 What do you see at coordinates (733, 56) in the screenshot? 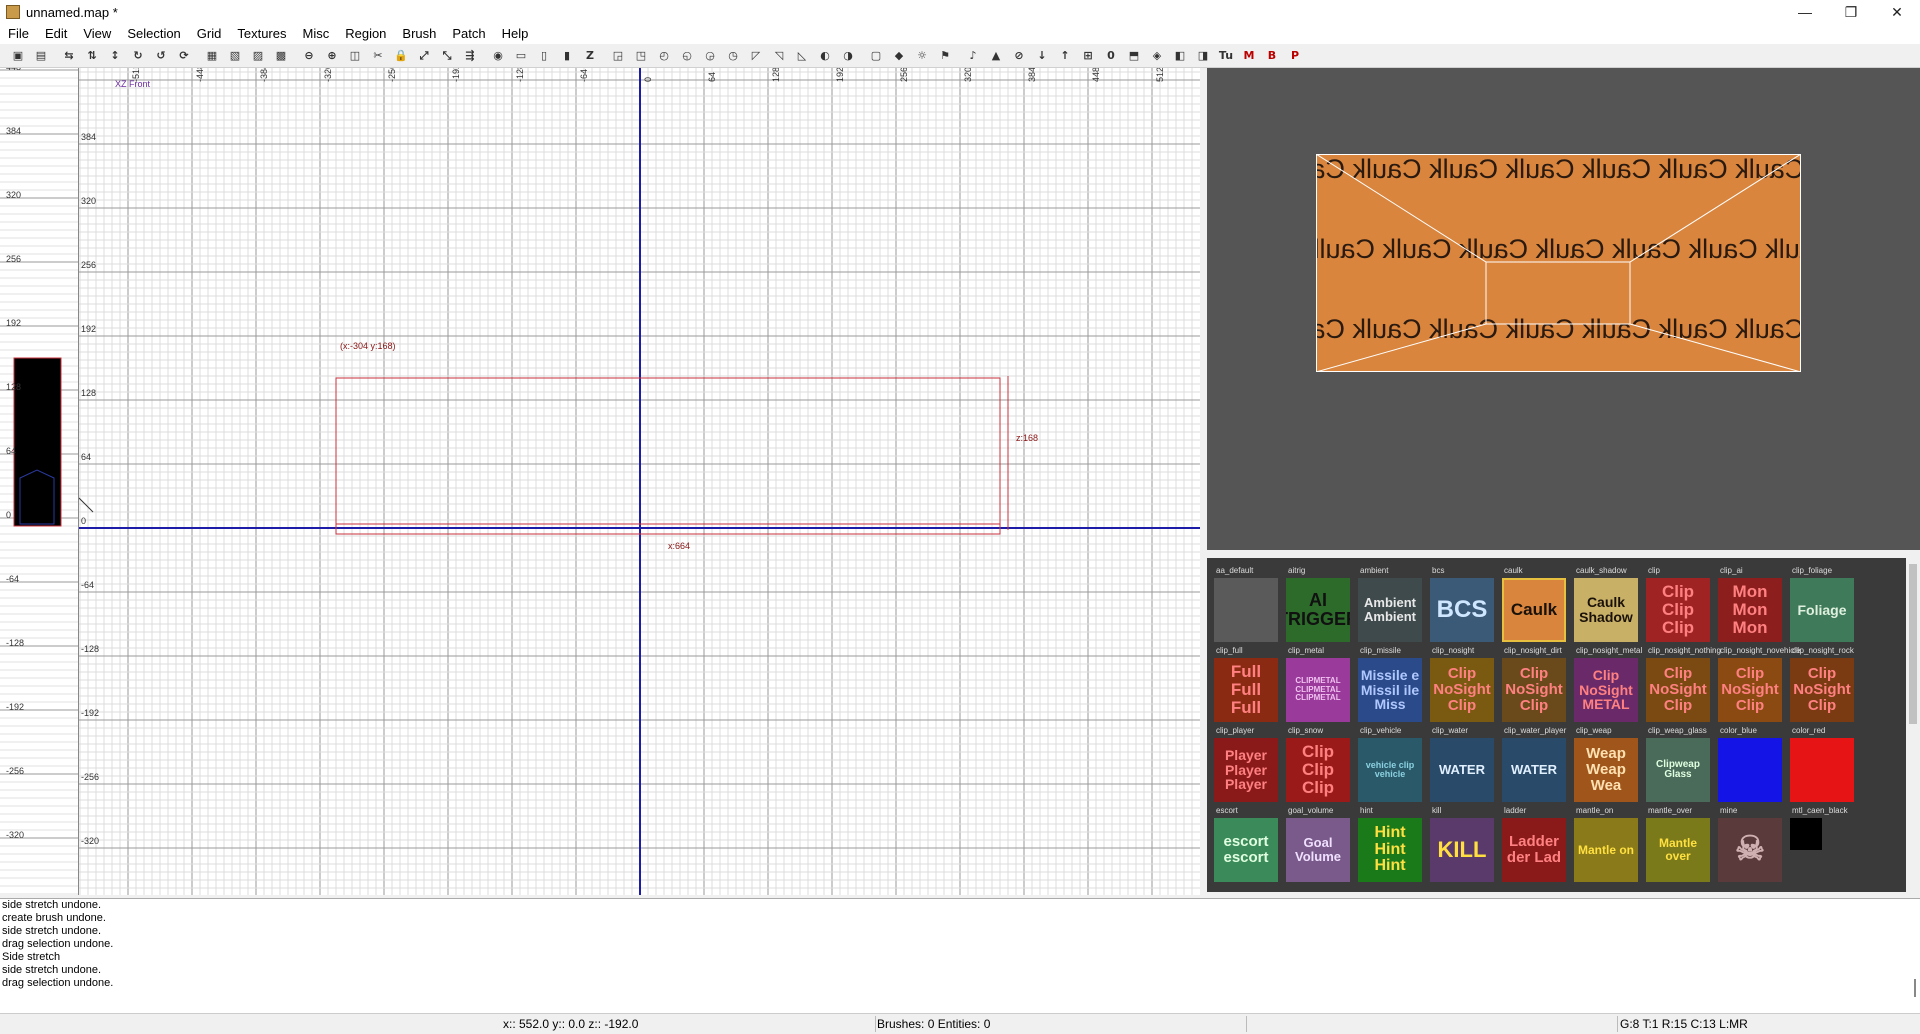
I see `patch-cap-icon: ◷` at bounding box center [733, 56].